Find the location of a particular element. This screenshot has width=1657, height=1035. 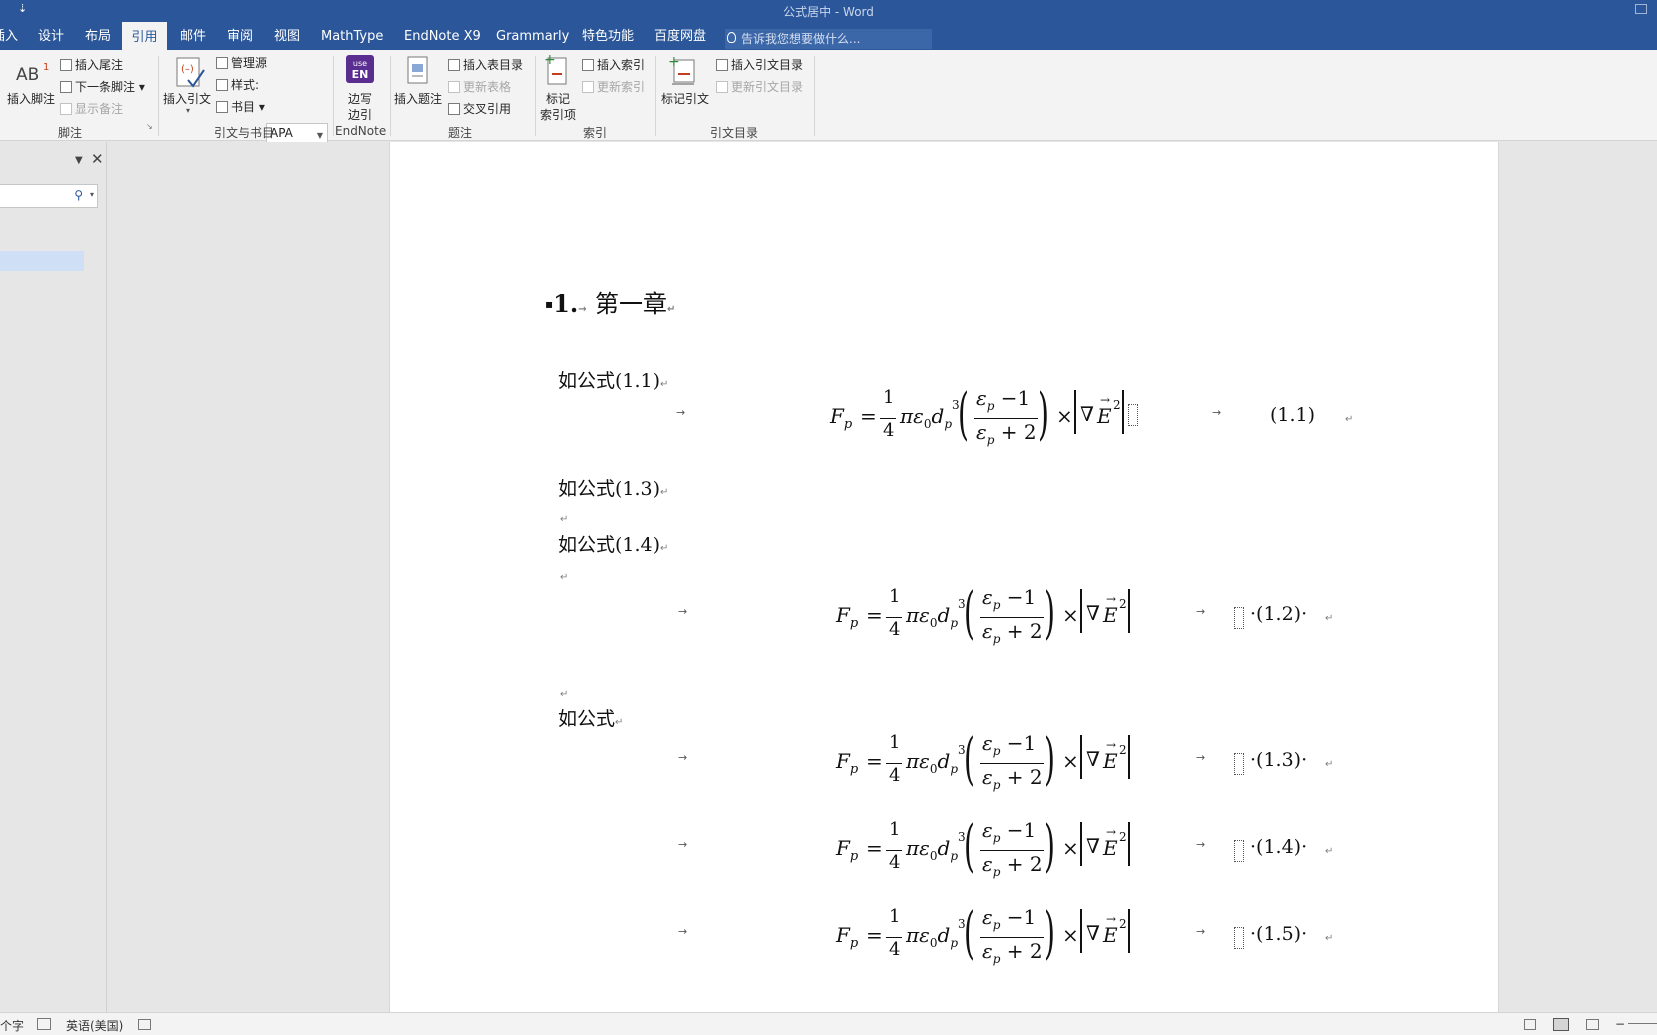

mark-citation-icon: + is located at coordinates (681, 69).